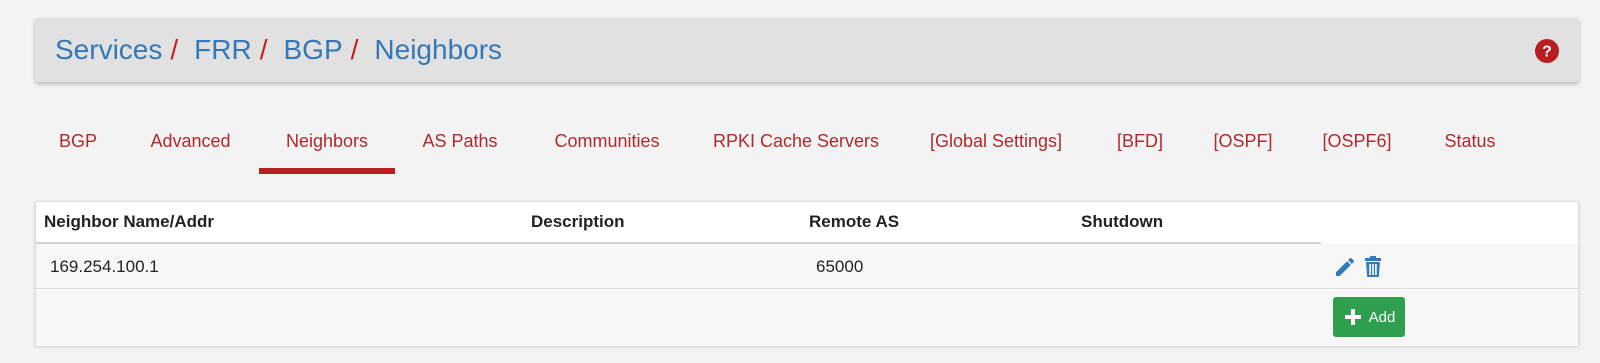 The image size is (1600, 363). What do you see at coordinates (807, 266) in the screenshot?
I see `table-row: 169.254.100.1 65000` at bounding box center [807, 266].